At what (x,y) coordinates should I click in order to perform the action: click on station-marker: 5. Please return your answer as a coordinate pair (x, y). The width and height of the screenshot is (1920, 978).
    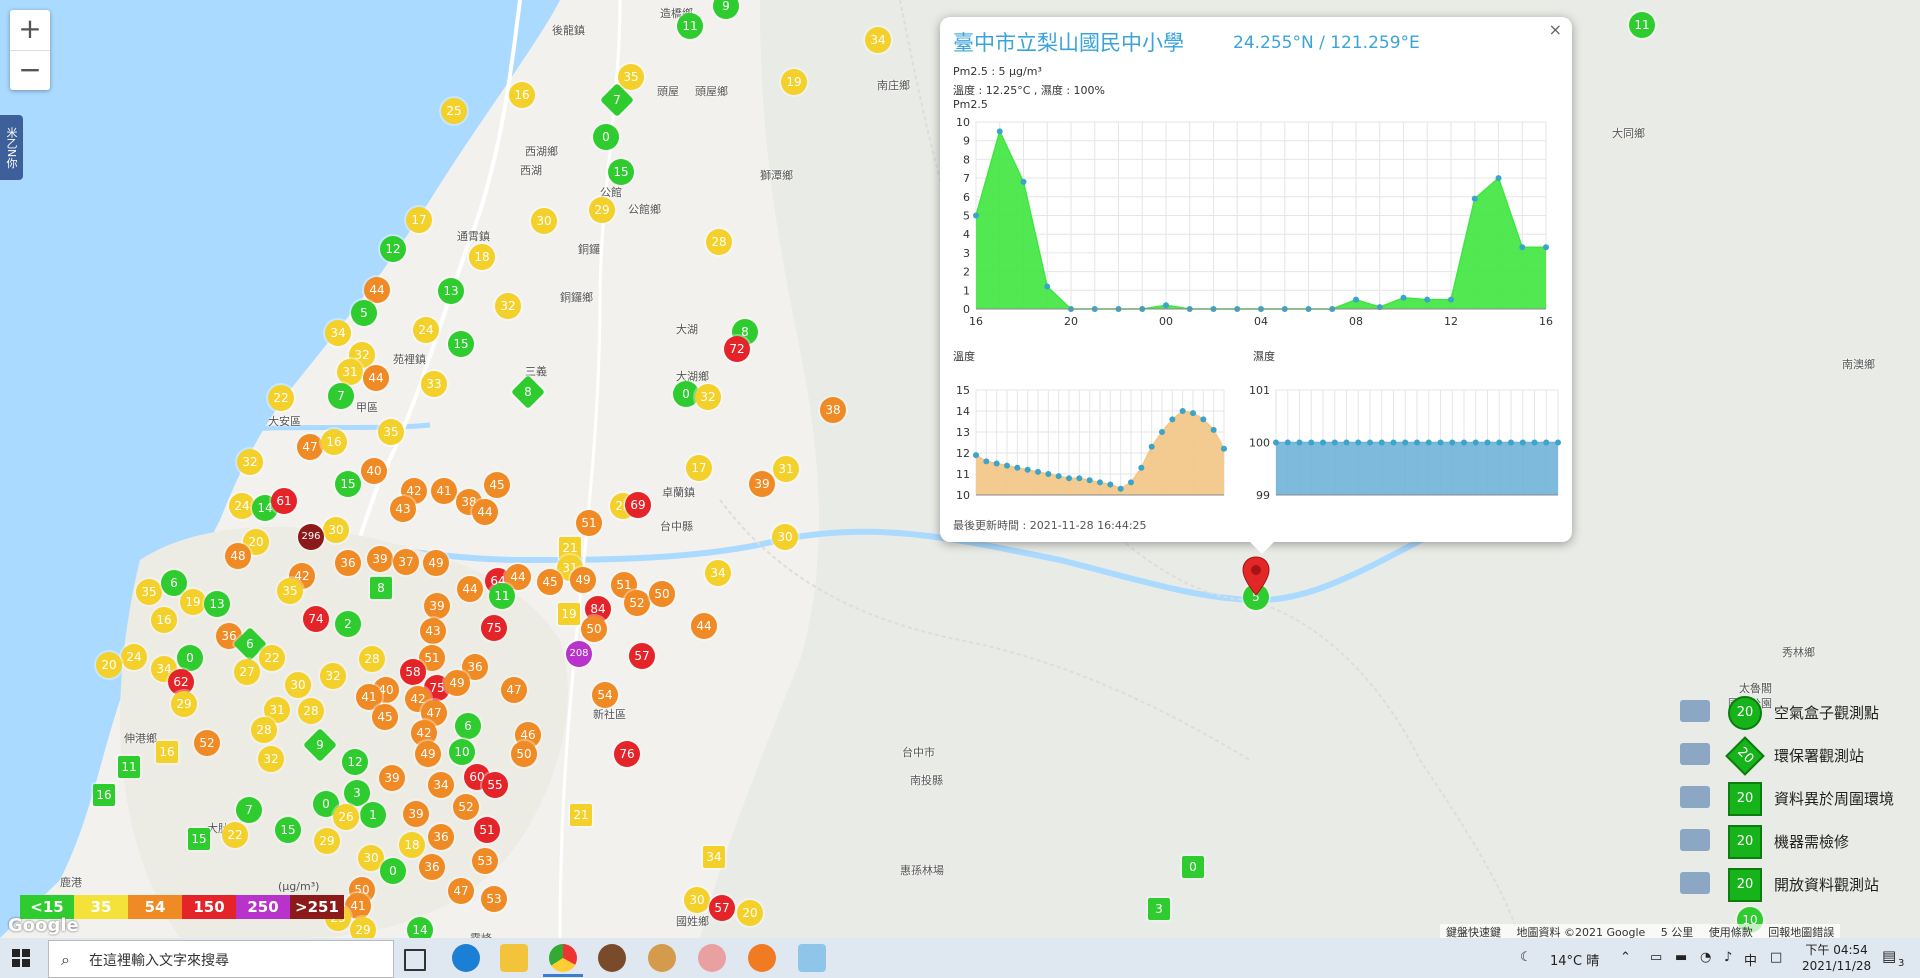
    Looking at the image, I should click on (364, 313).